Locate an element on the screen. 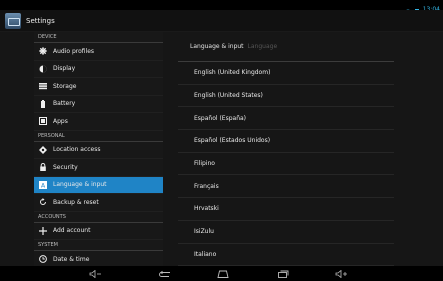  volume-up-button is located at coordinates (342, 273).